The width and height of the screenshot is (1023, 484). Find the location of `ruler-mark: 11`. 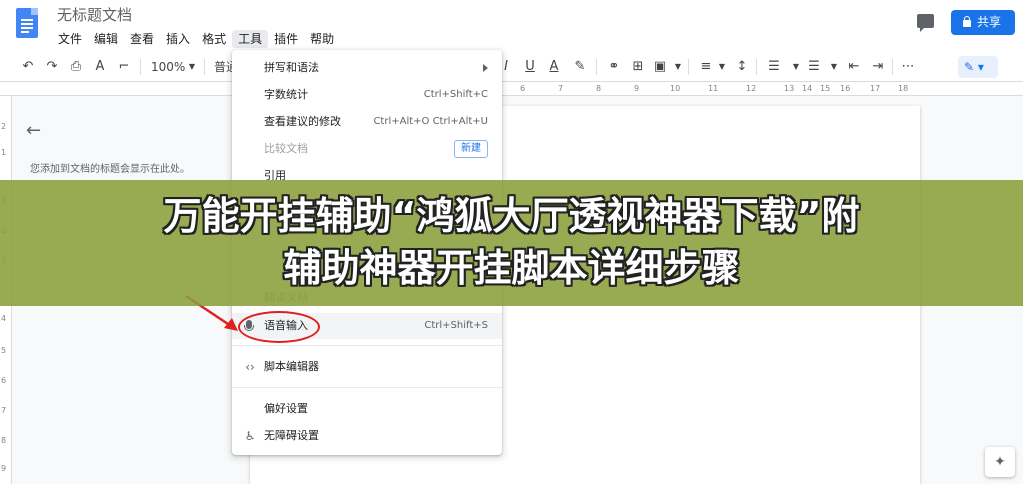

ruler-mark: 11 is located at coordinates (713, 88).